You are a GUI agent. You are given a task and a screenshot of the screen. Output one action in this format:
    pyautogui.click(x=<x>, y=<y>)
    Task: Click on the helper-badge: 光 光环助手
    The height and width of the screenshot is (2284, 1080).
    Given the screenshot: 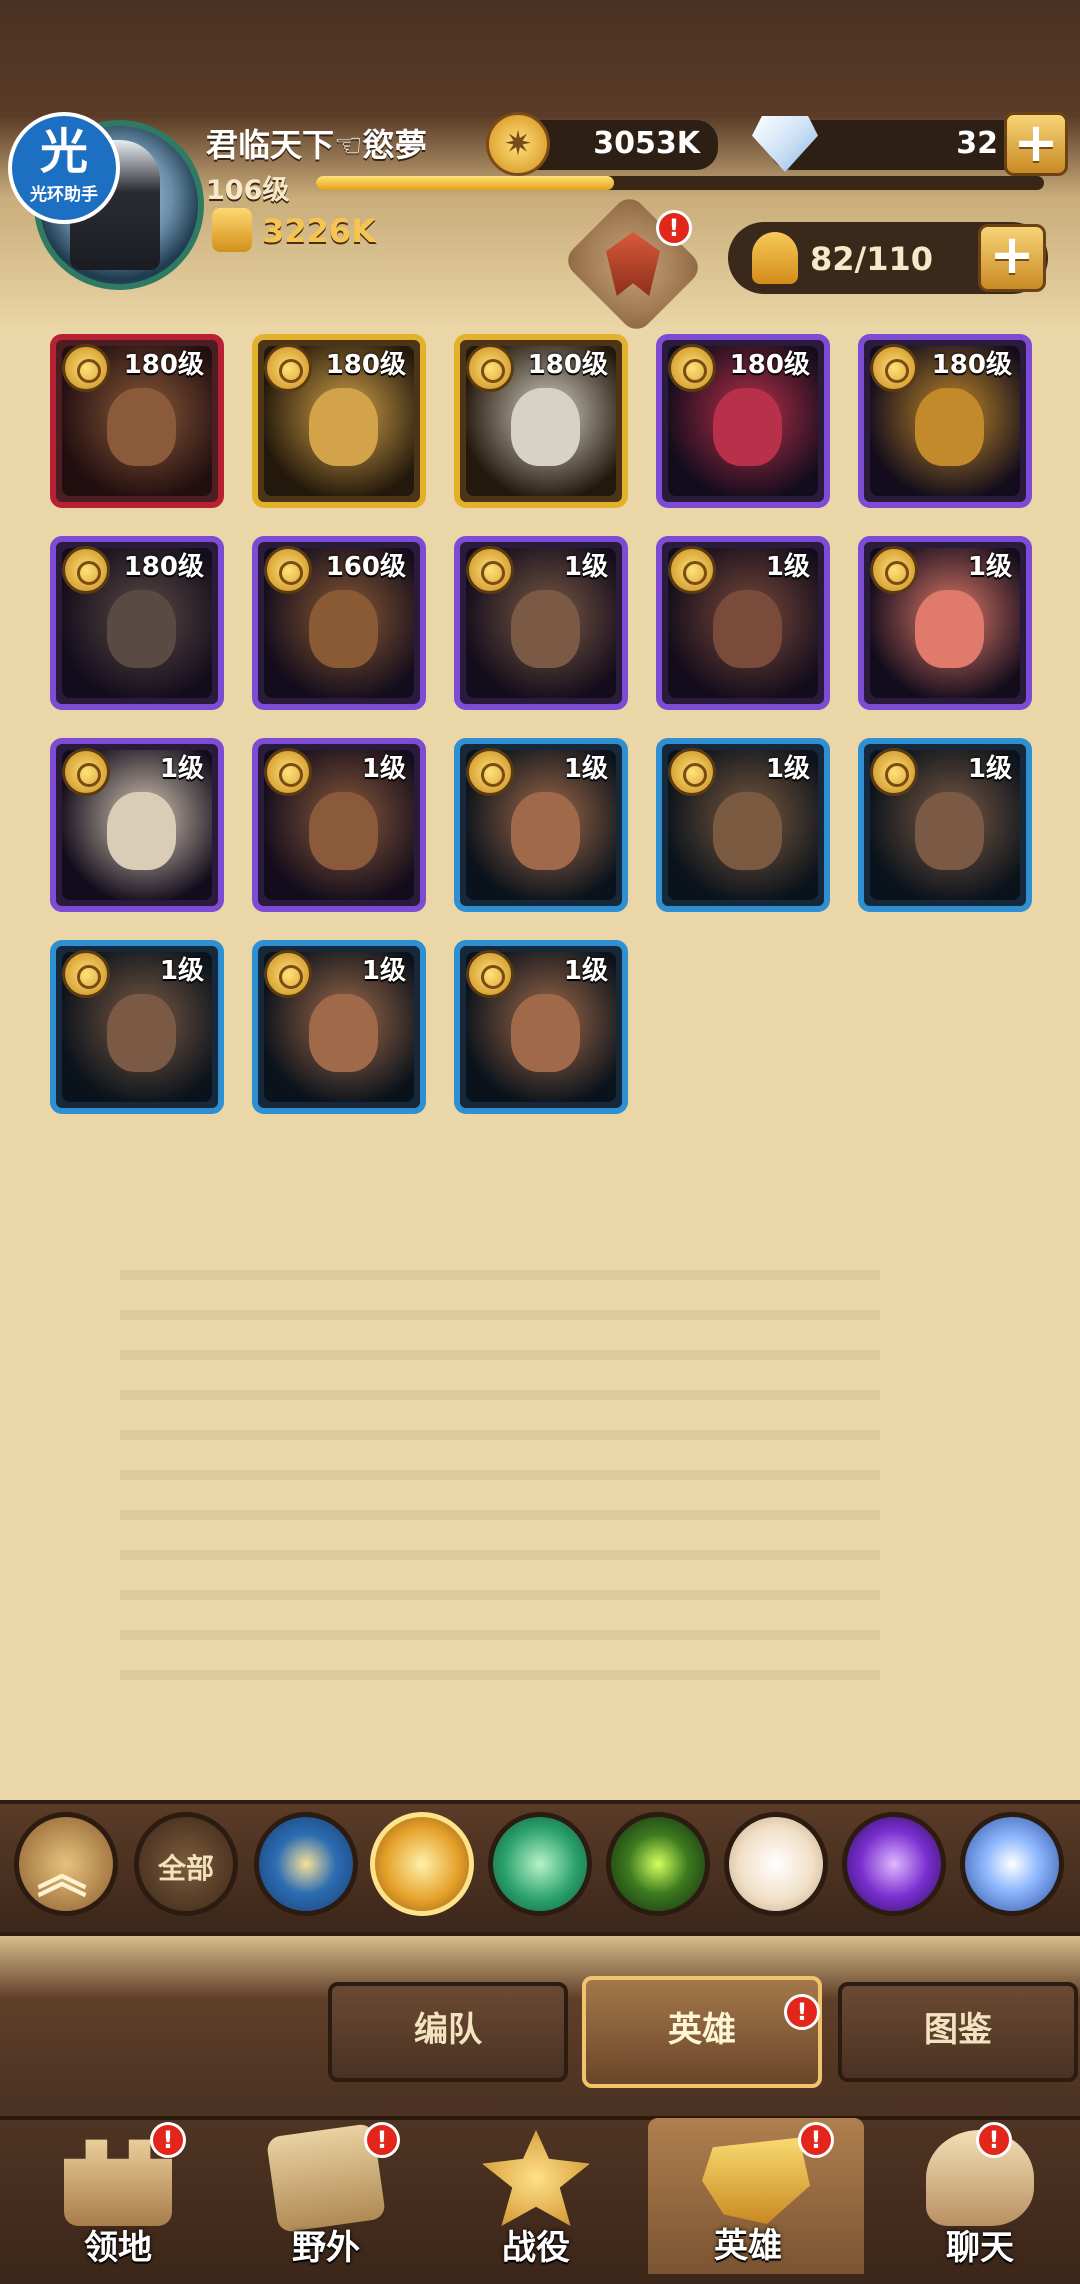 What is the action you would take?
    pyautogui.click(x=64, y=168)
    